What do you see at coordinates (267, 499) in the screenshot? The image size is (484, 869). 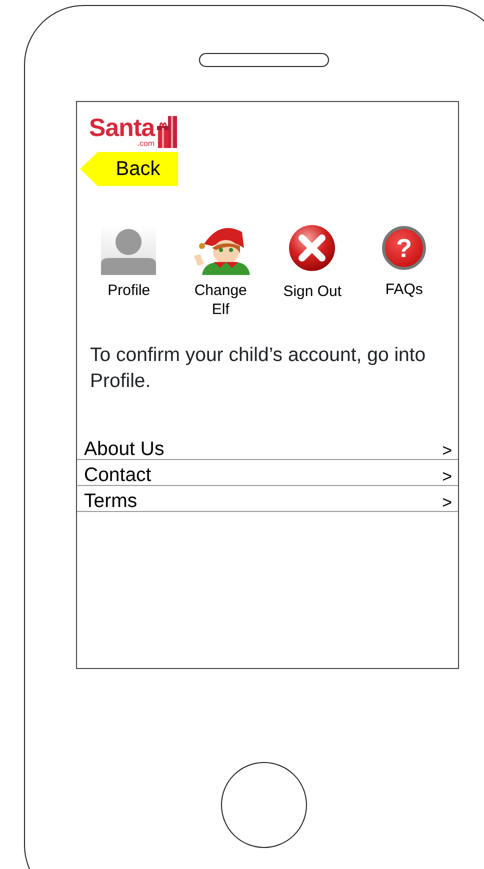 I see `menu-item: Terms >` at bounding box center [267, 499].